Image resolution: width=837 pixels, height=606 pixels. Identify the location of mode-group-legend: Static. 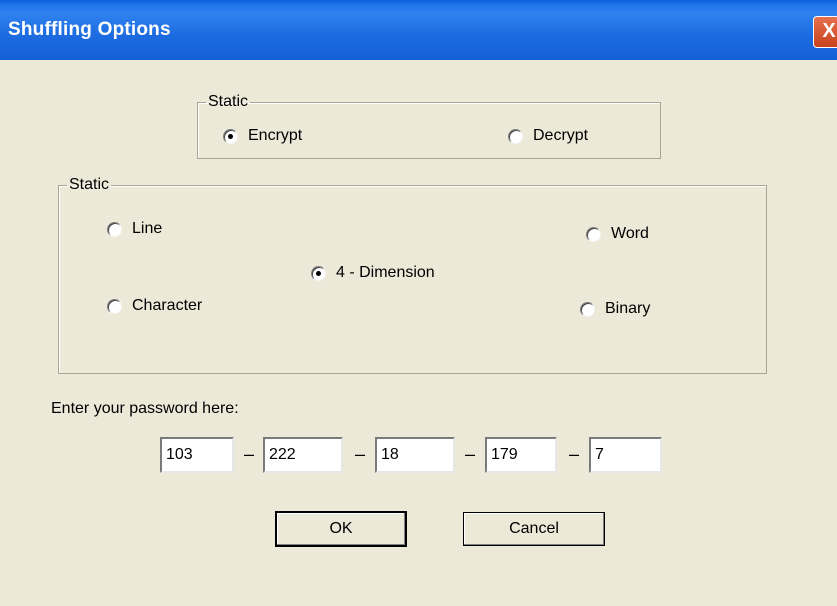
(228, 101).